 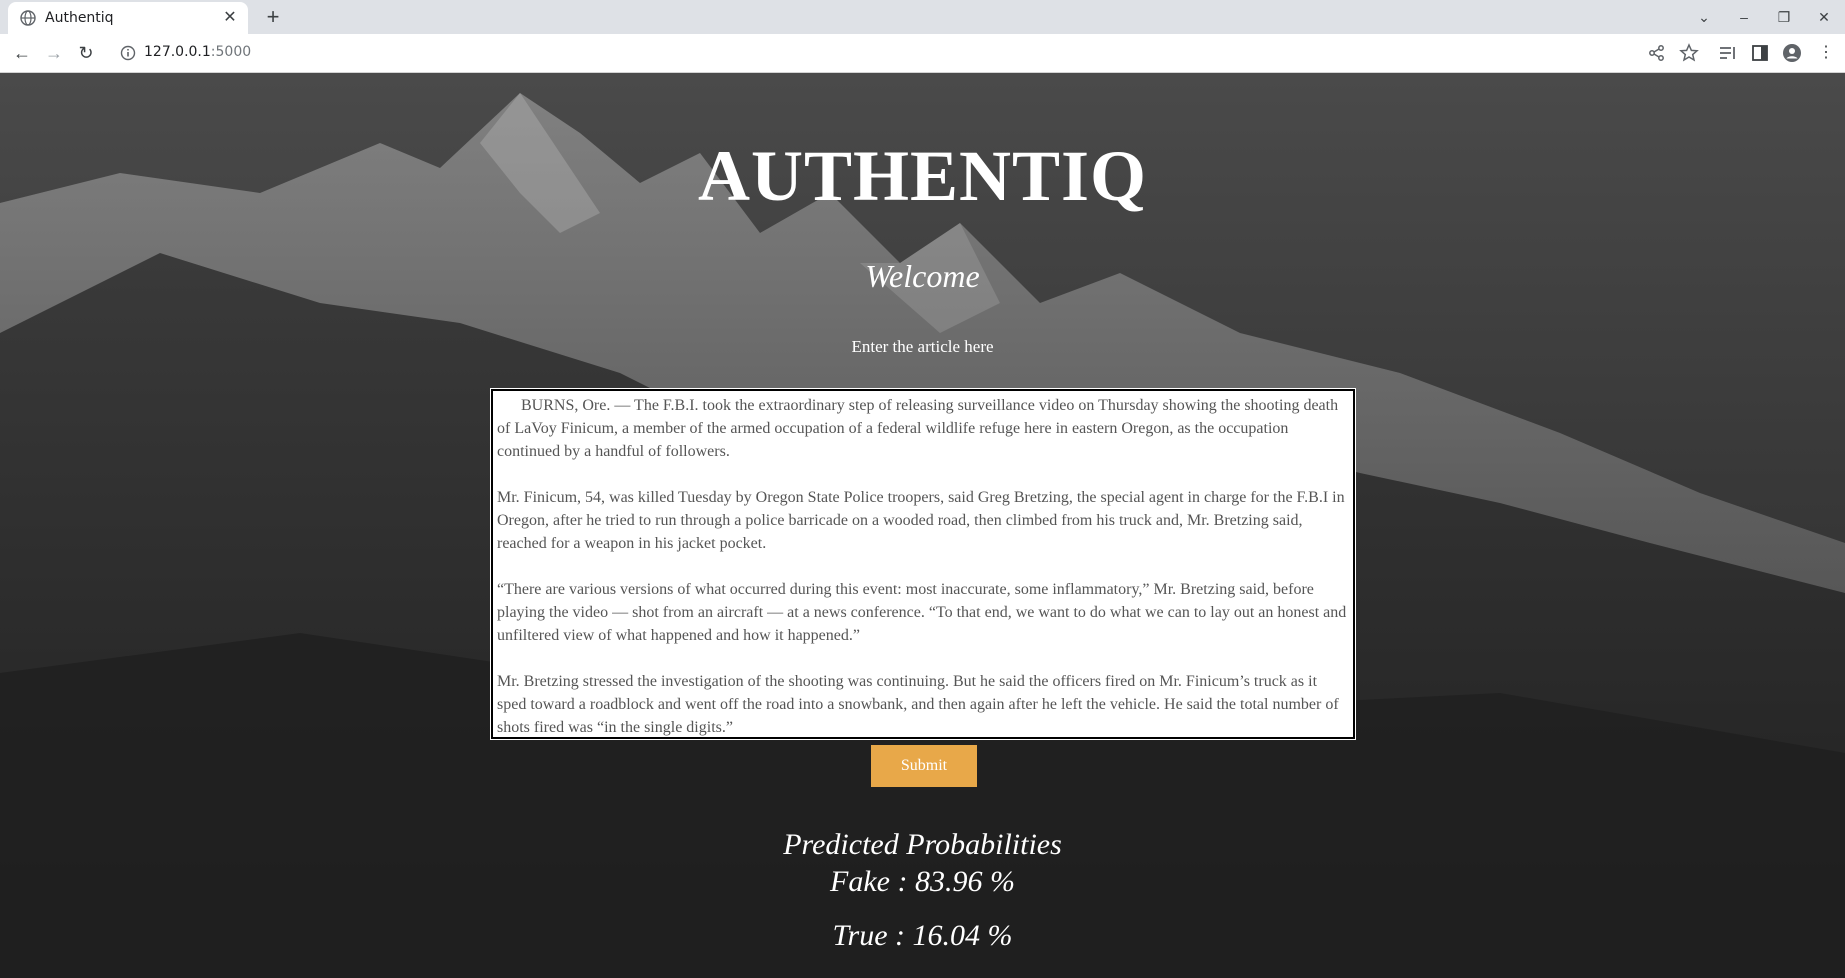 What do you see at coordinates (128, 18) in the screenshot?
I see `browser-tab: Authentiq ✕` at bounding box center [128, 18].